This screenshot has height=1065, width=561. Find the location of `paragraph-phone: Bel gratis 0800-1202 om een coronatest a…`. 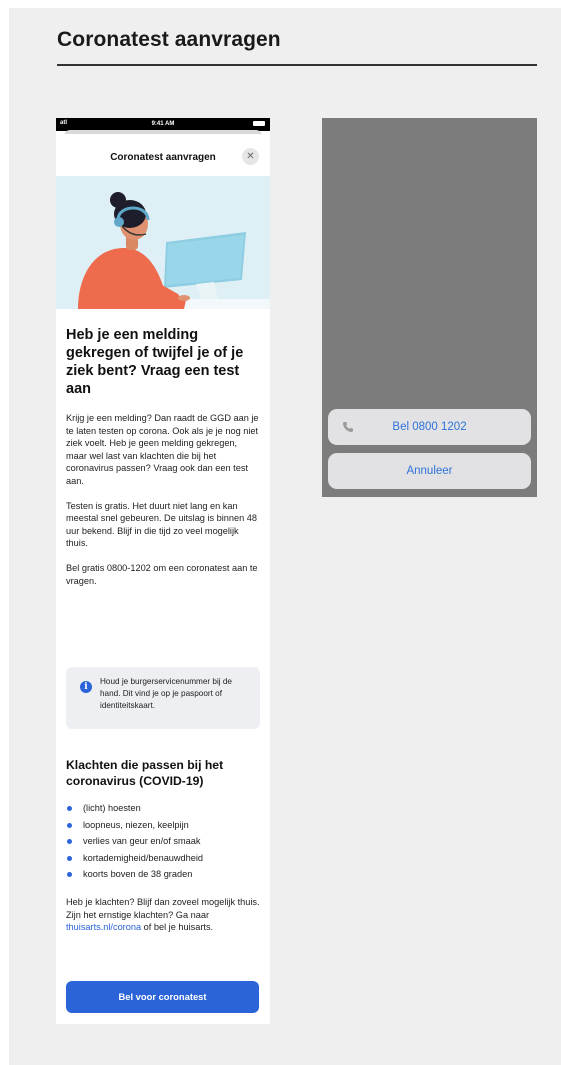

paragraph-phone: Bel gratis 0800-1202 om een coronatest a… is located at coordinates (162, 574).